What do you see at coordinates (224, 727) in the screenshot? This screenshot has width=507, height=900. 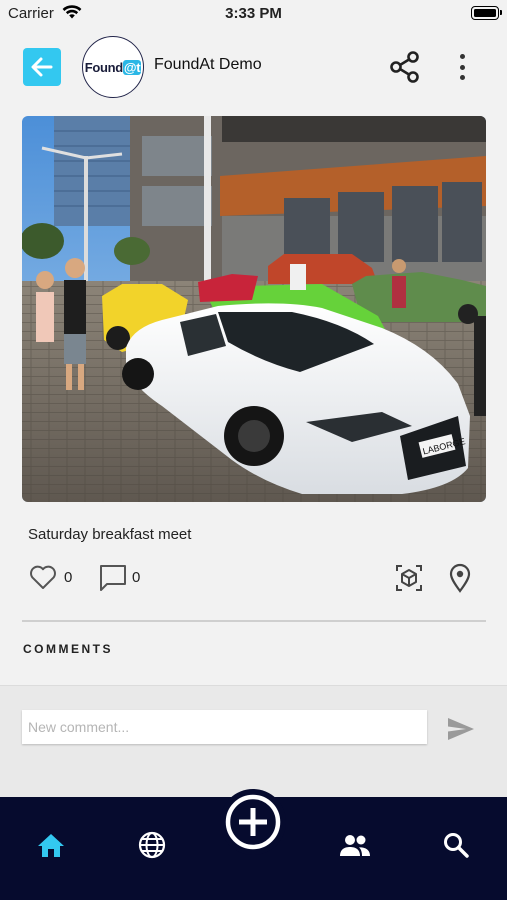 I see `comment-input` at bounding box center [224, 727].